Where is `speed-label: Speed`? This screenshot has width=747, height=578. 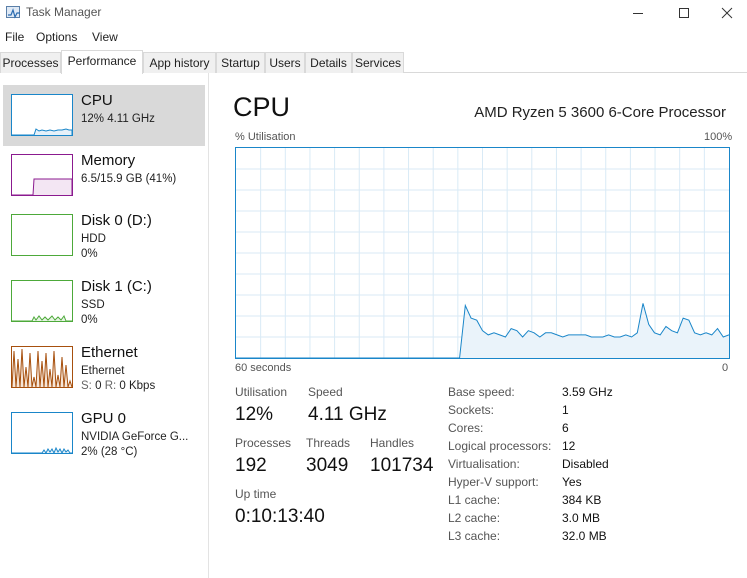
speed-label: Speed is located at coordinates (325, 392).